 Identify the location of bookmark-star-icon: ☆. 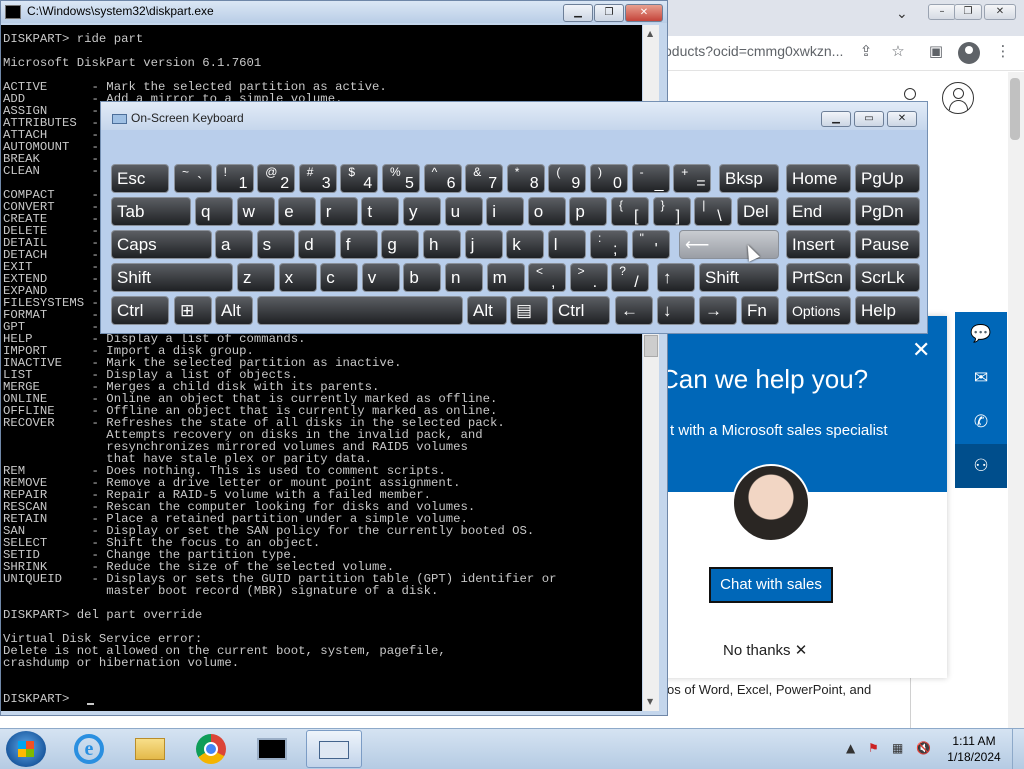
(898, 51).